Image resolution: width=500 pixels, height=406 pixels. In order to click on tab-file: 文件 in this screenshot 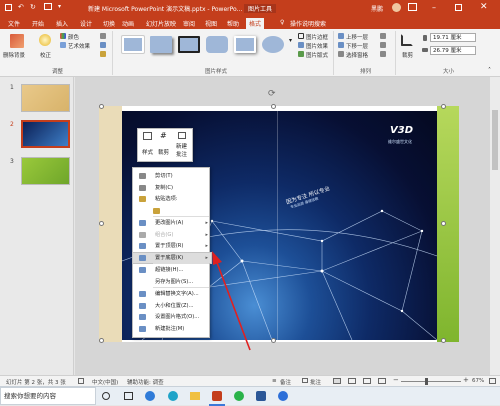, I will do `click(14, 23)`.